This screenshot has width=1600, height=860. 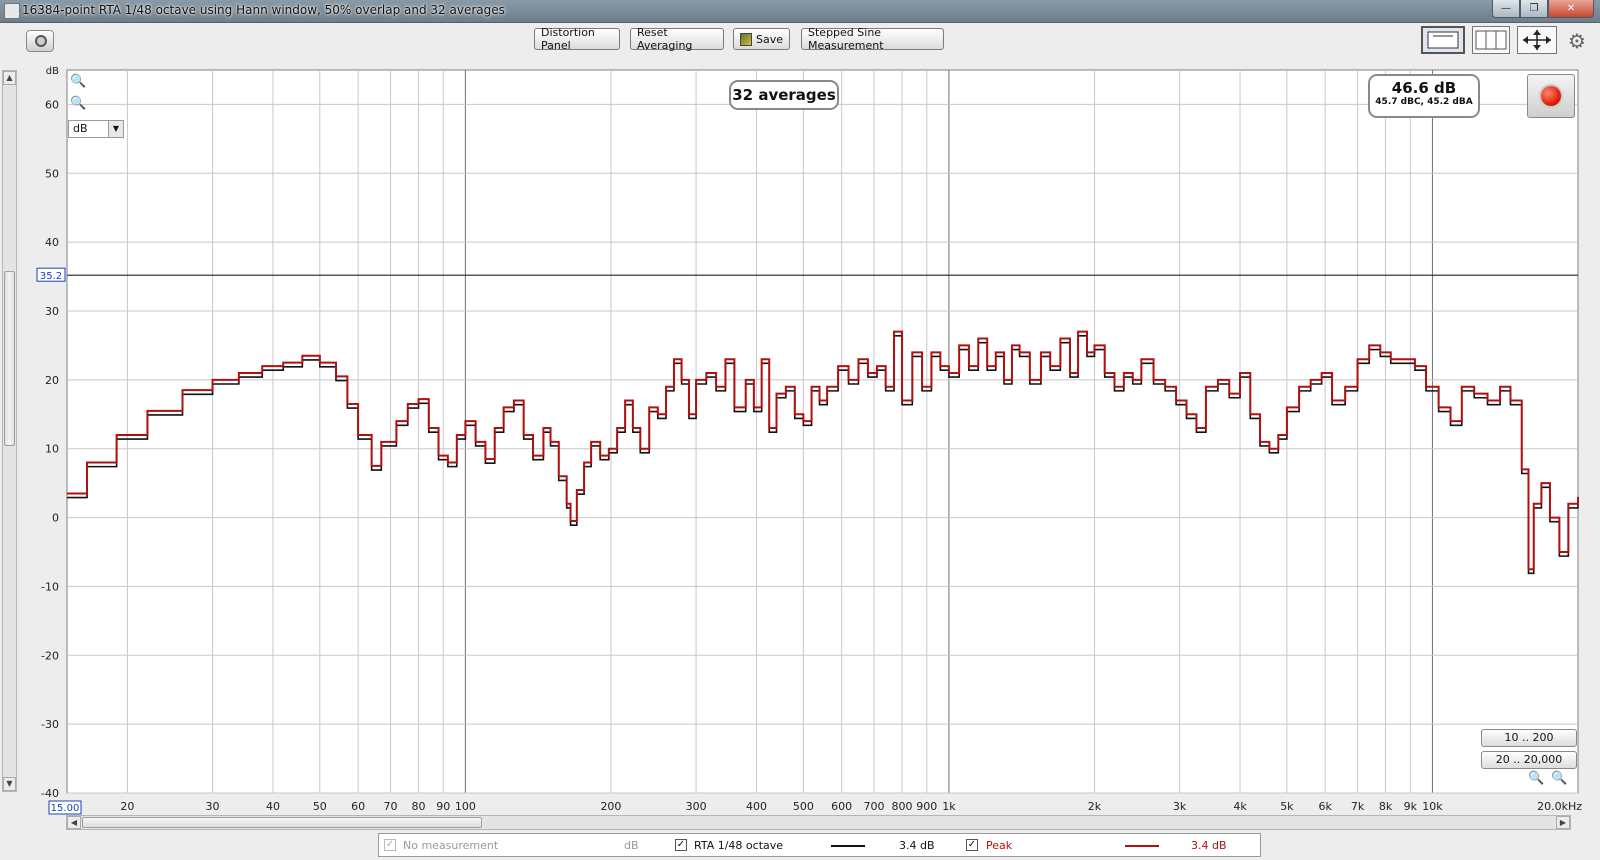 I want to click on record-icon, so click(x=1551, y=96).